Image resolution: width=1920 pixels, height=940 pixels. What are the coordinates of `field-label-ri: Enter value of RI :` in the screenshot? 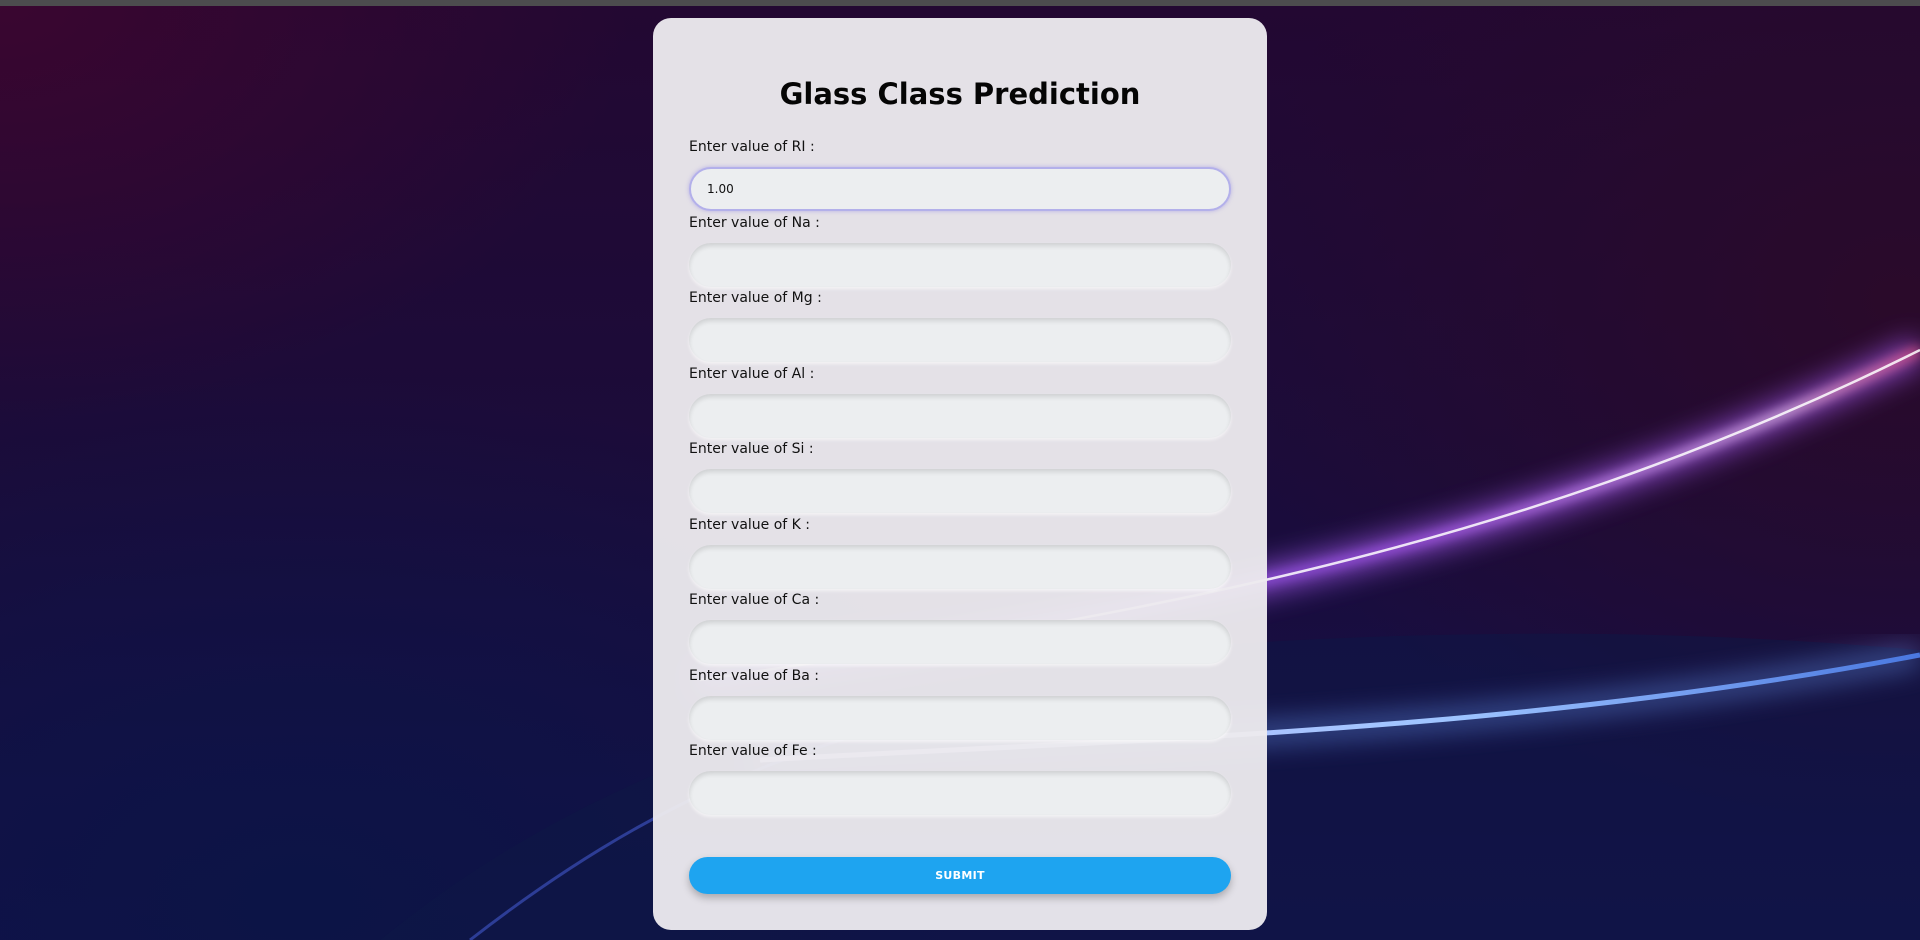 It's located at (752, 147).